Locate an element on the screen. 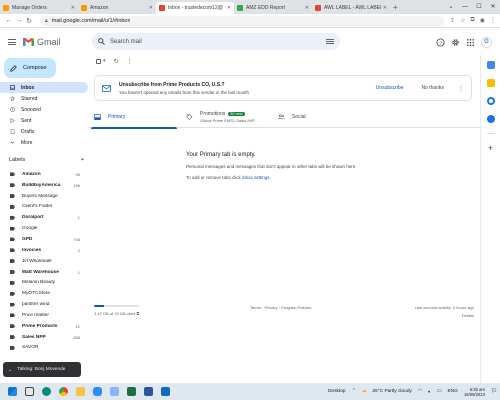  url-field: 🔒︎ mail.google.com/mail/u/1/#inbox is located at coordinates (242, 20).